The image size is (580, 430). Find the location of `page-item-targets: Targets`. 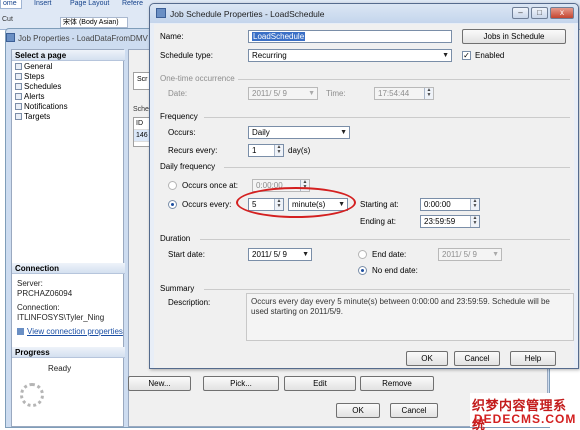

page-item-targets: Targets is located at coordinates (32, 117).